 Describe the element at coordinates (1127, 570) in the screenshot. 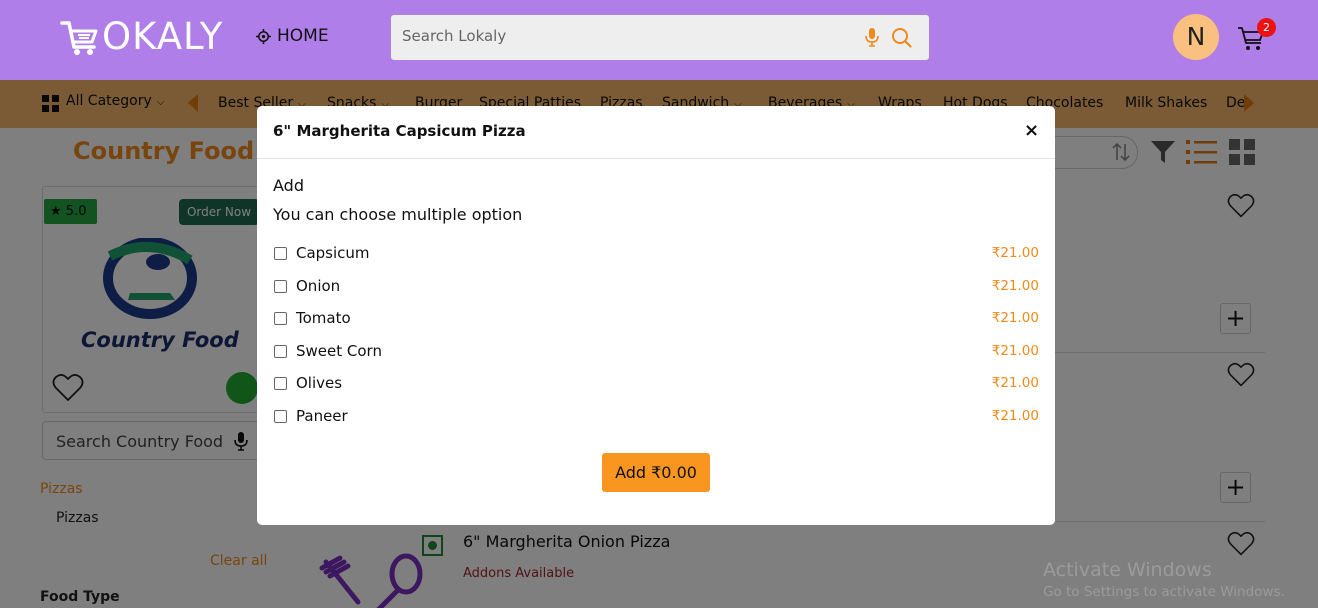

I see `activate-windows-title: Activate Windows` at that location.